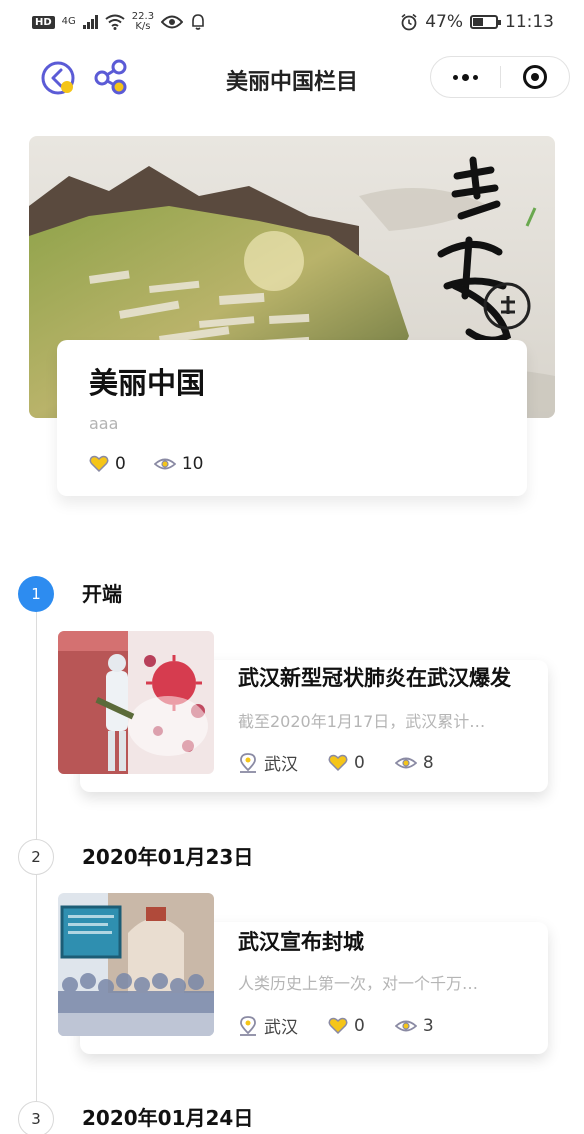 Image resolution: width=584 pixels, height=1134 pixels. Describe the element at coordinates (292, 79) in the screenshot. I see `nav-bar: 美丽中国栏目` at that location.